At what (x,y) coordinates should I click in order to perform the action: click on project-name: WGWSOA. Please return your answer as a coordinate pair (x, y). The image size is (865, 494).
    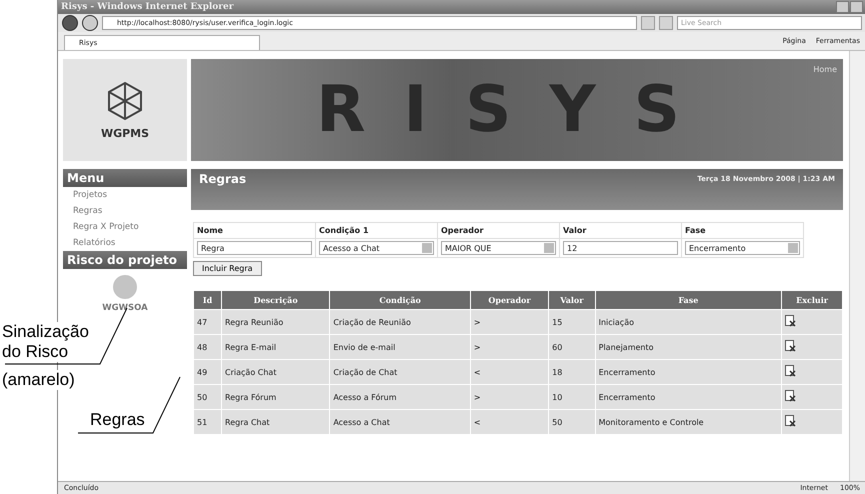
    Looking at the image, I should click on (125, 308).